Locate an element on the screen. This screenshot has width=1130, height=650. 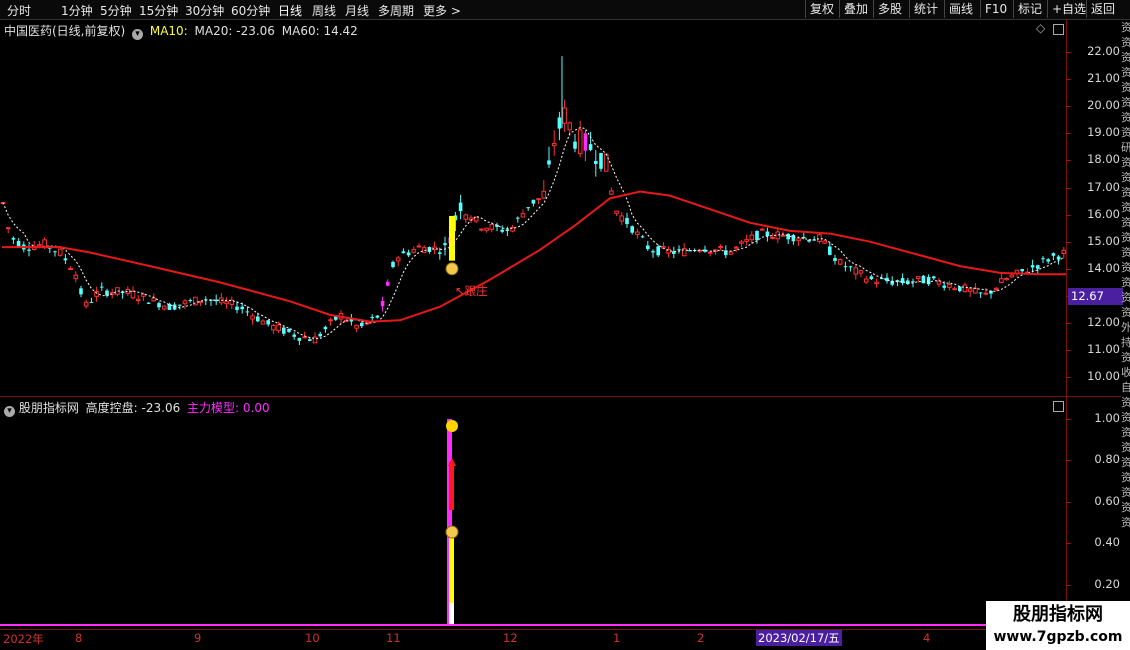
y-tick-label: 22.00 is located at coordinates (1103, 51).